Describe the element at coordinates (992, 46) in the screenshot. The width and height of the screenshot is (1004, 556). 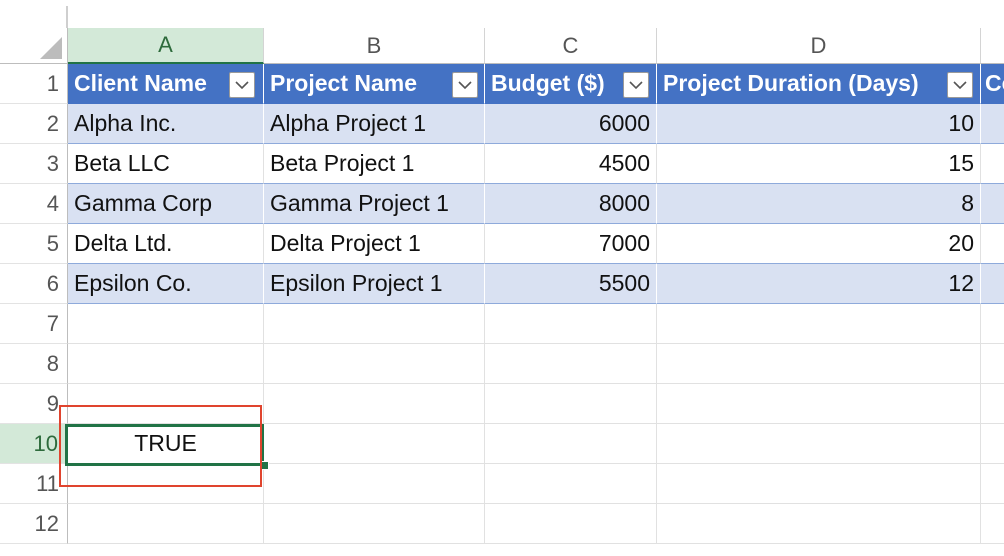
I see `column-header-e` at that location.